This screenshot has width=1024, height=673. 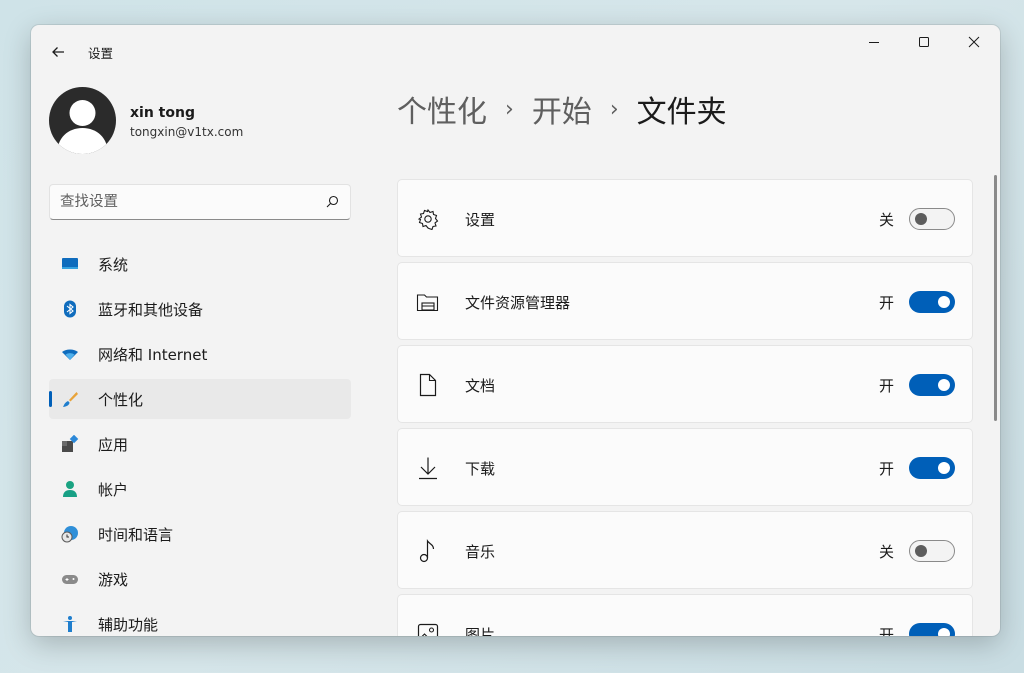 I want to click on downloads-toggle, so click(x=932, y=468).